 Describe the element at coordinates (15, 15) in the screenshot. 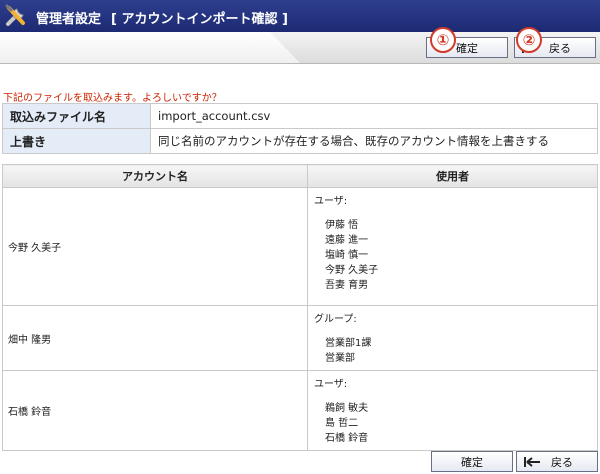

I see `tools-icon` at that location.